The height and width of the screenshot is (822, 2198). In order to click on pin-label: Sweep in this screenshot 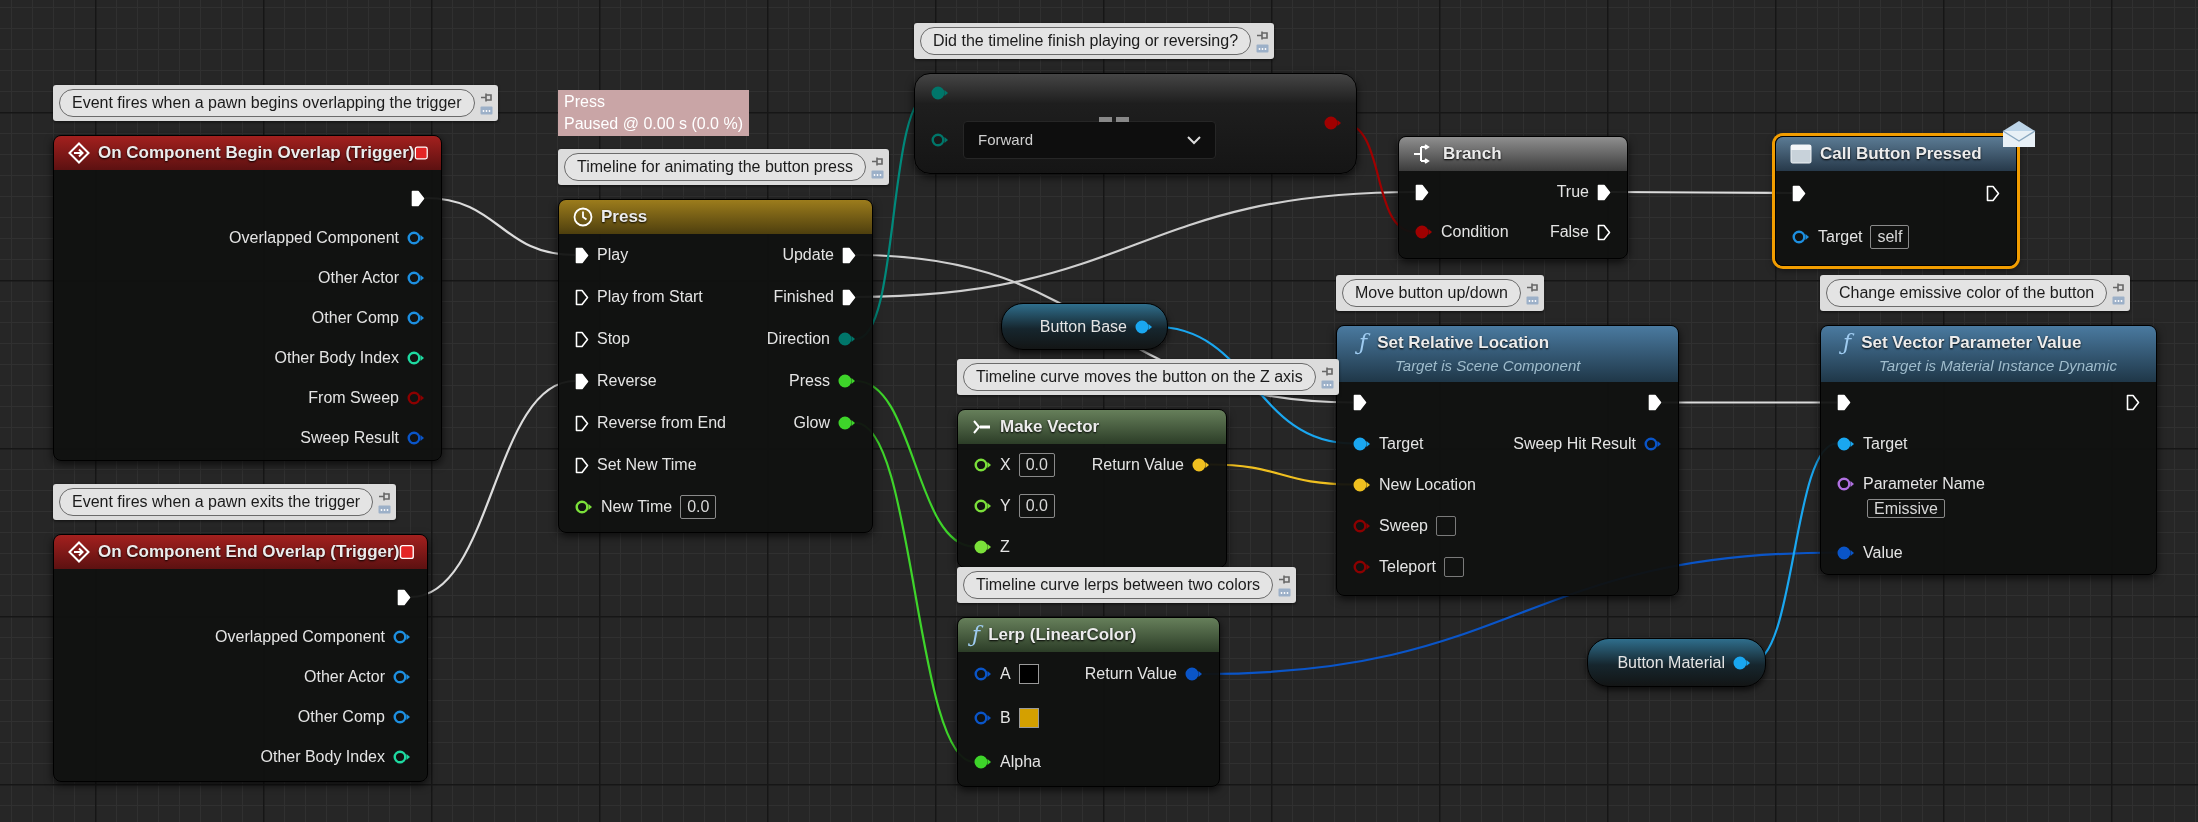, I will do `click(1403, 525)`.